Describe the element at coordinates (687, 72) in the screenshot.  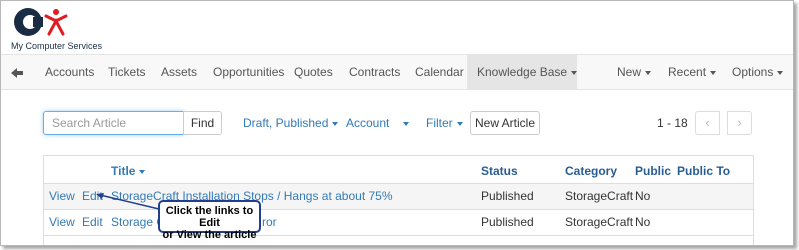
I see `nav-recent-label: Recent` at that location.